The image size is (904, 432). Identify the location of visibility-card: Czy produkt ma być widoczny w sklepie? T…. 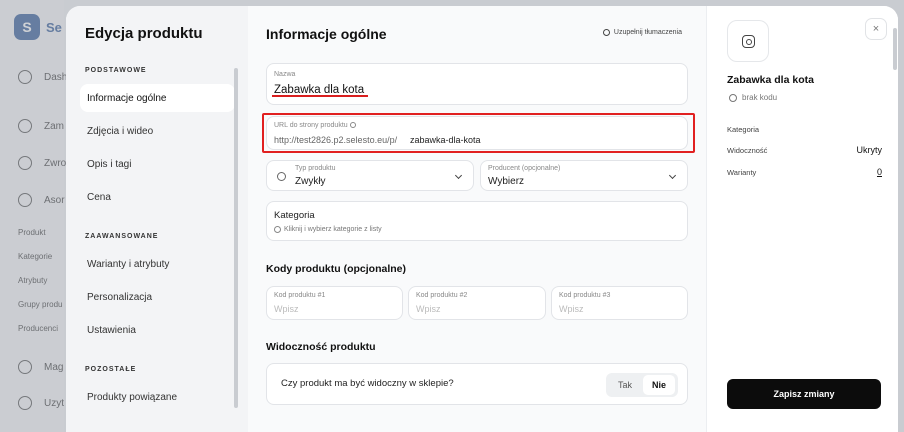
(477, 384).